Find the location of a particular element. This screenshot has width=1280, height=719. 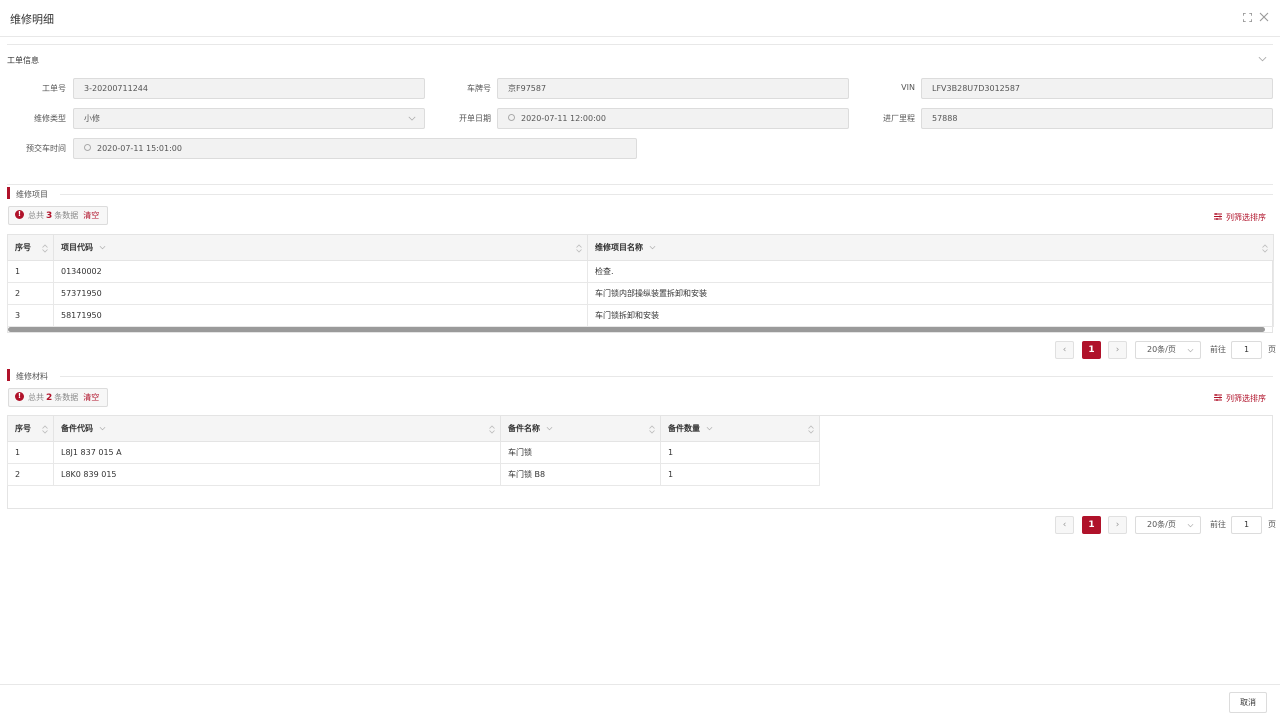

item-name: 车门锁内部操纵装置拆卸和安装 is located at coordinates (930, 293).